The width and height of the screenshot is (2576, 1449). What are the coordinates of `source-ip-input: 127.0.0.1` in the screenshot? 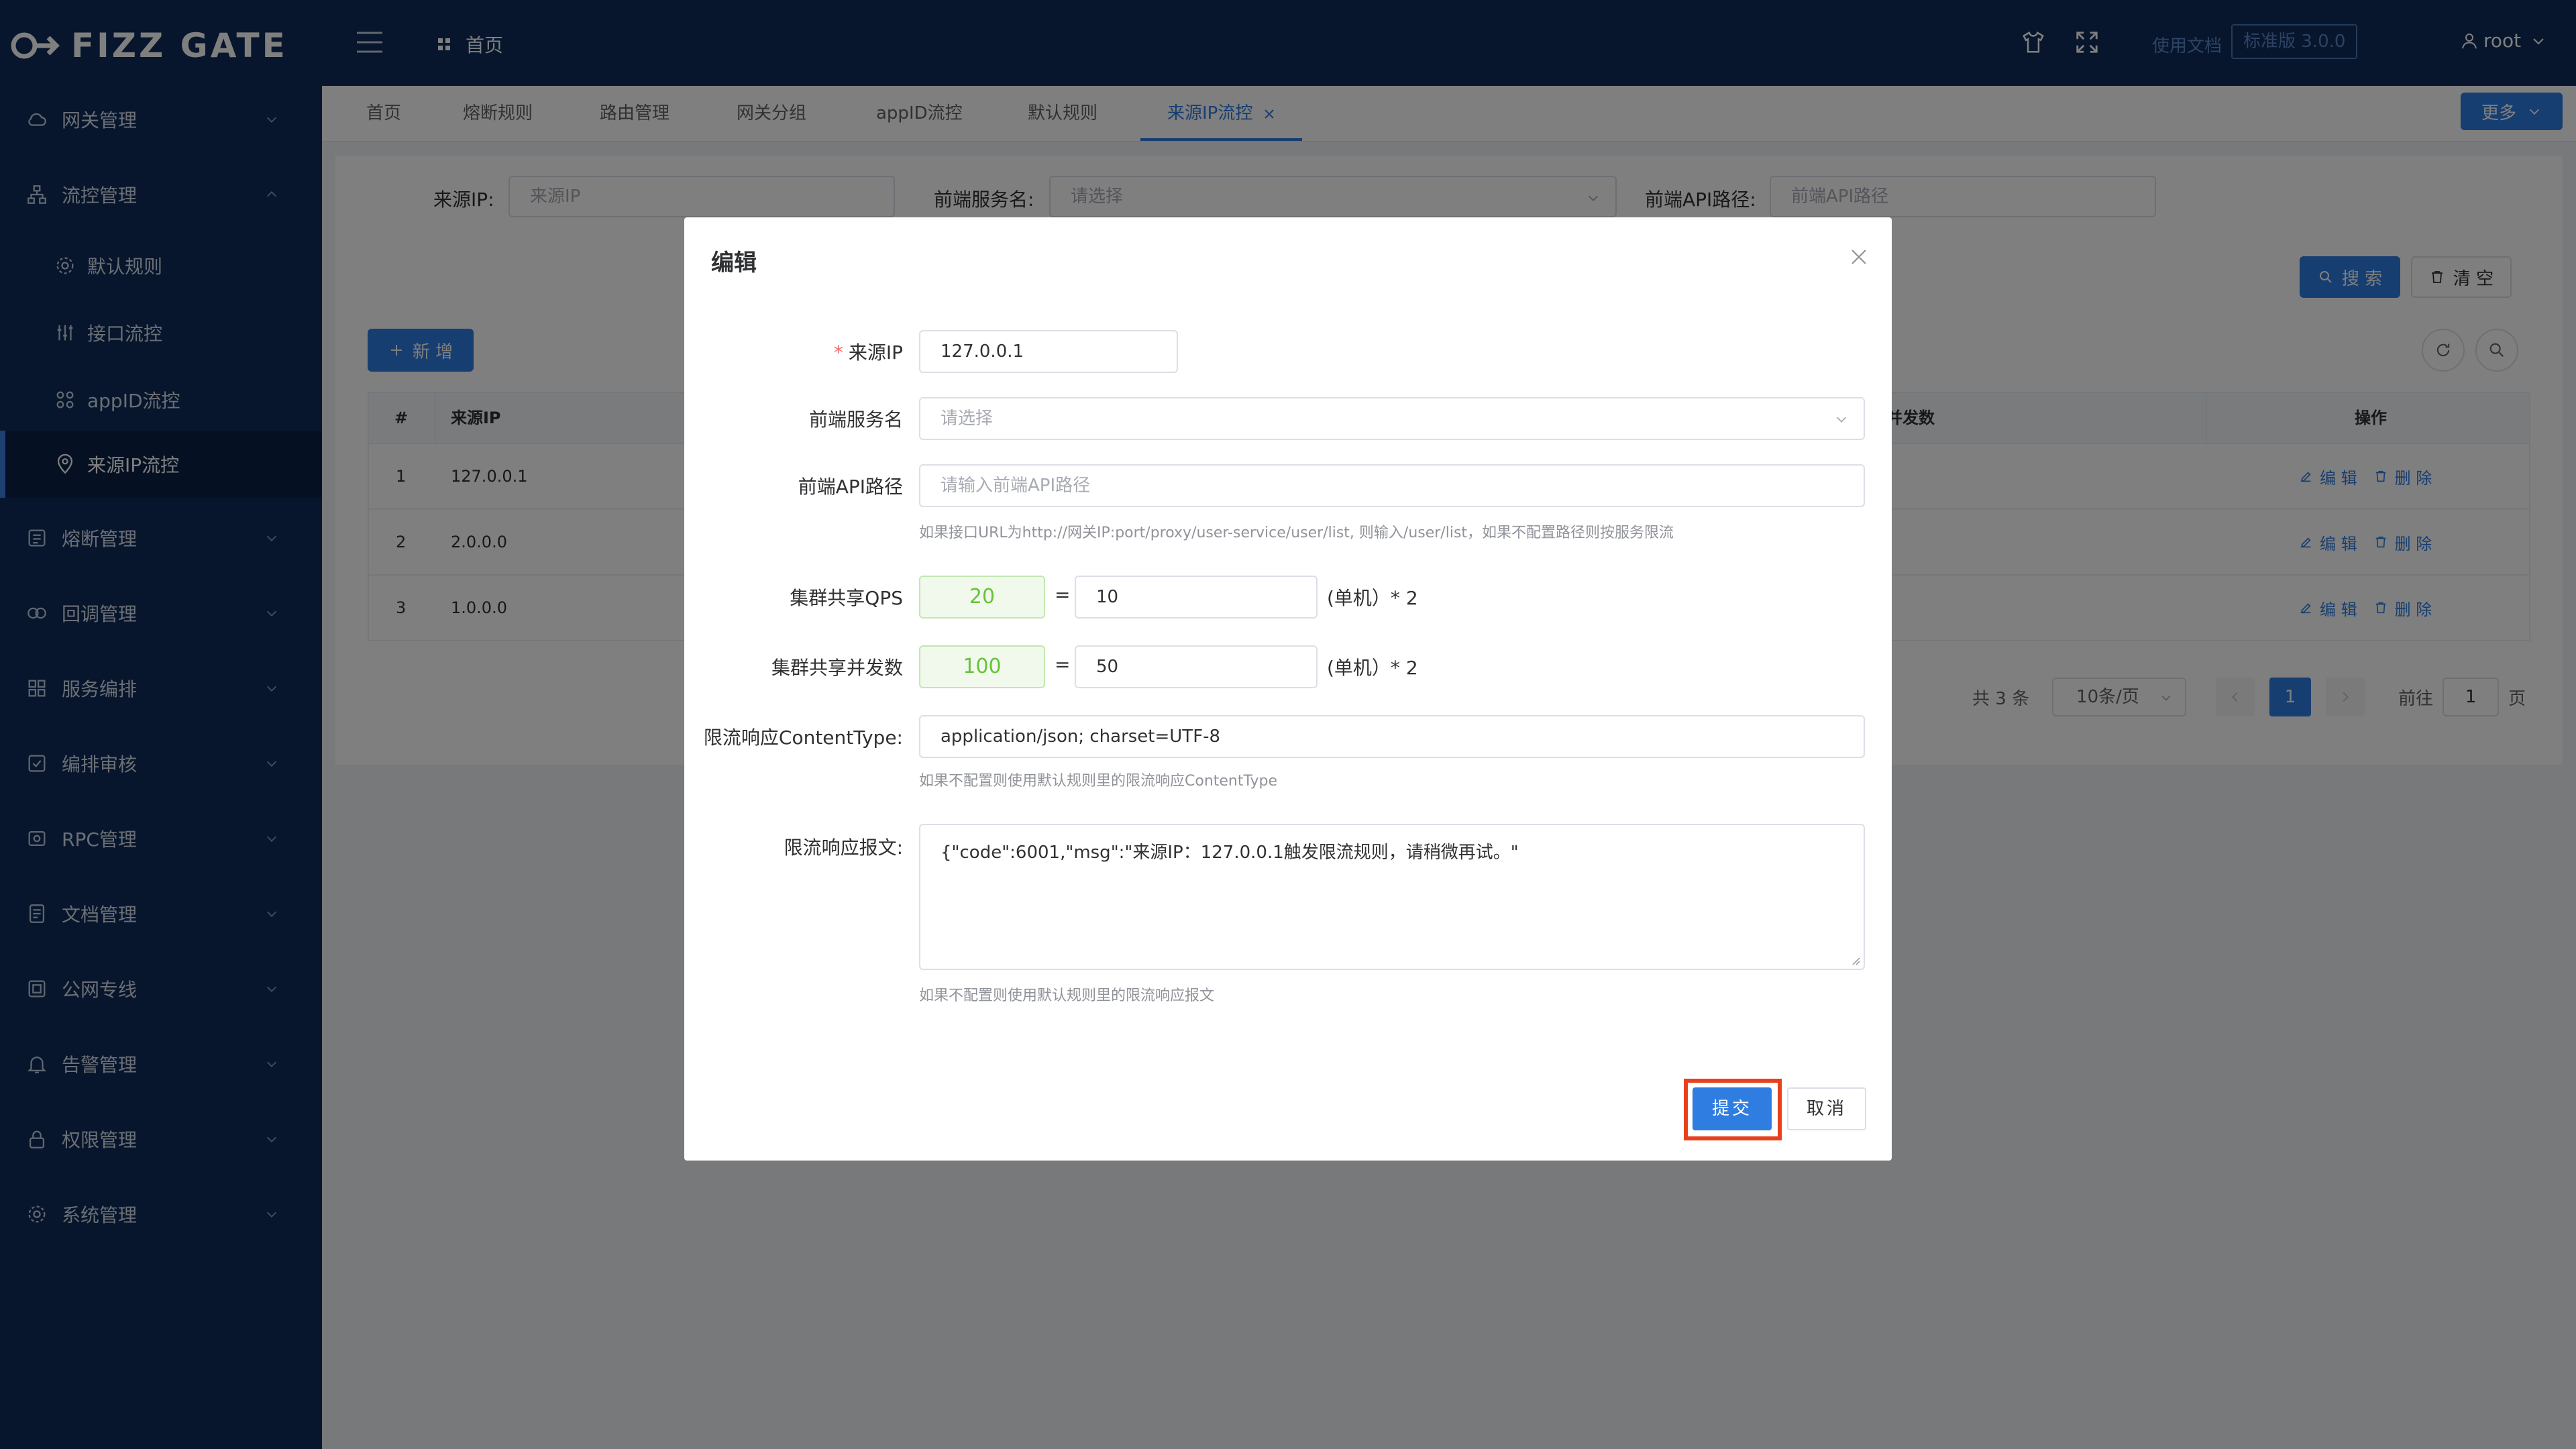 It's located at (1048, 351).